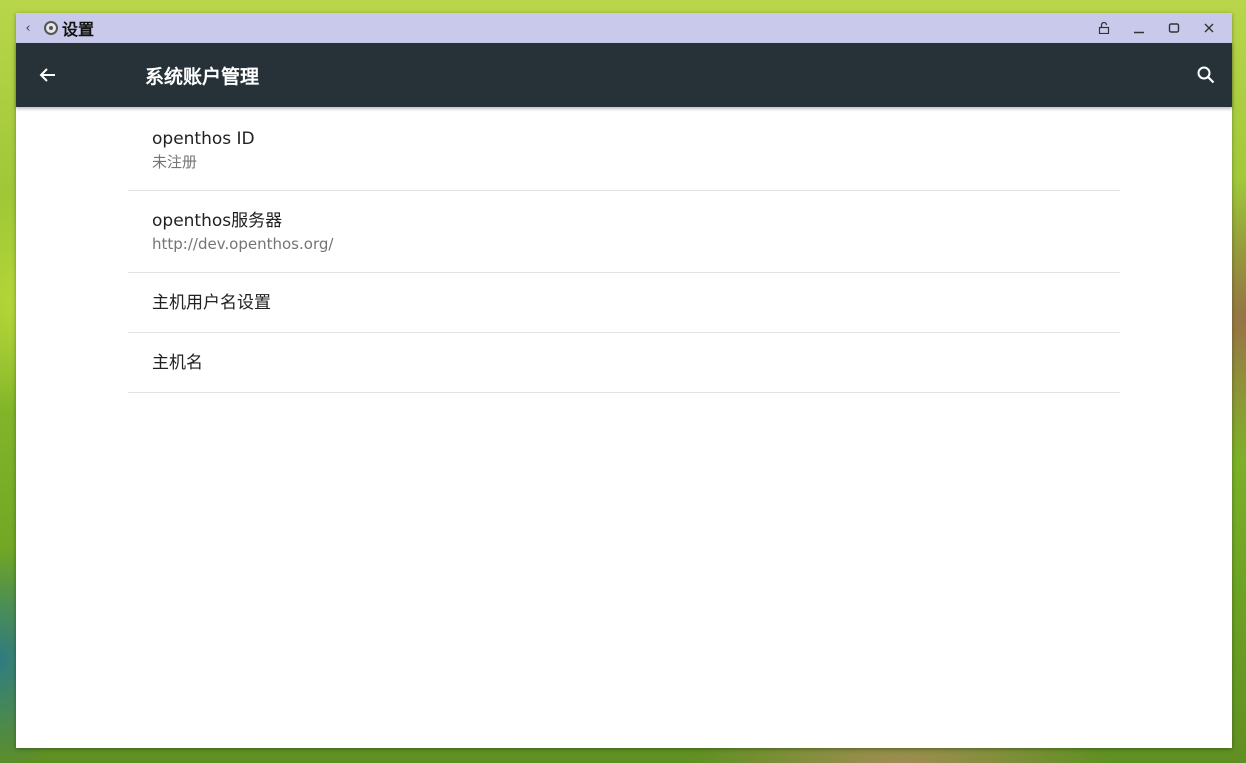 Image resolution: width=1246 pixels, height=763 pixels. What do you see at coordinates (28, 28) in the screenshot?
I see `titlebar-back-icon: ‹` at bounding box center [28, 28].